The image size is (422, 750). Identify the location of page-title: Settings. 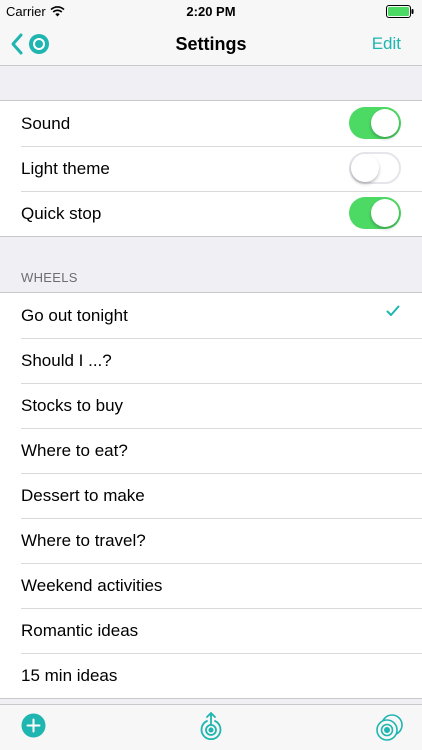
(211, 44).